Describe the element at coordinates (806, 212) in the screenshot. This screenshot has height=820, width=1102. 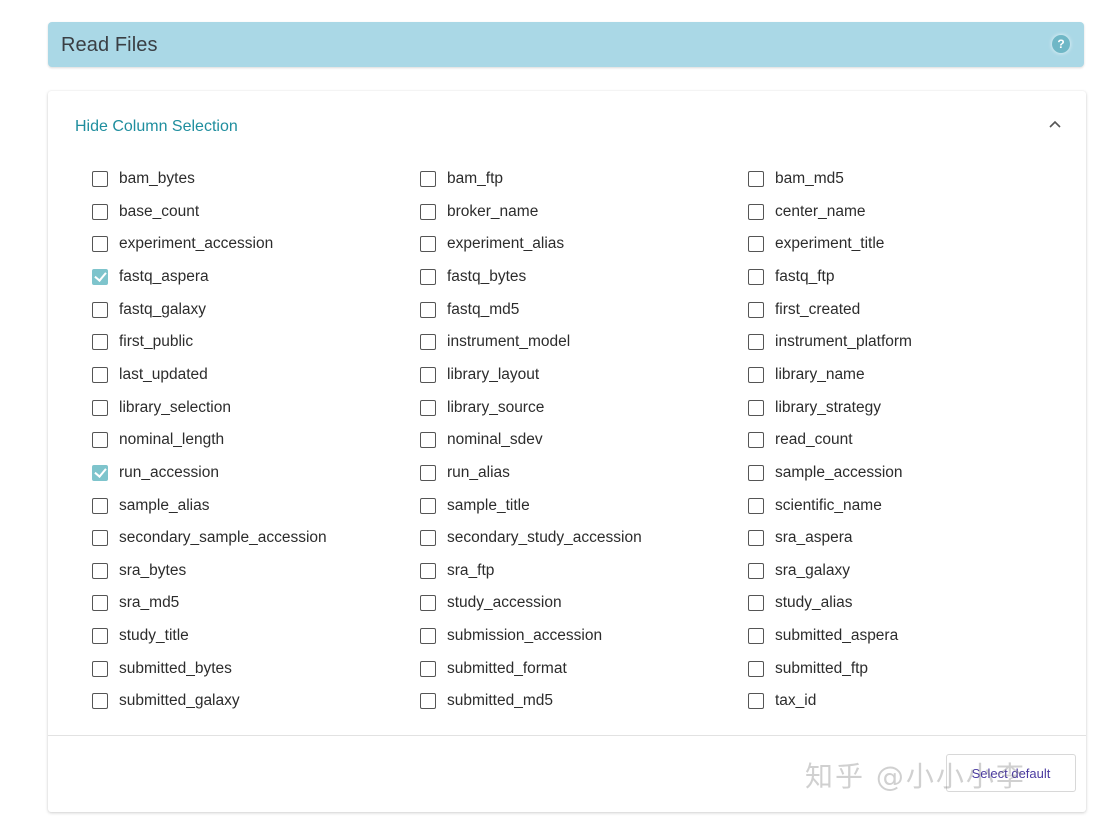
I see `column-option-center-name: center_name` at that location.